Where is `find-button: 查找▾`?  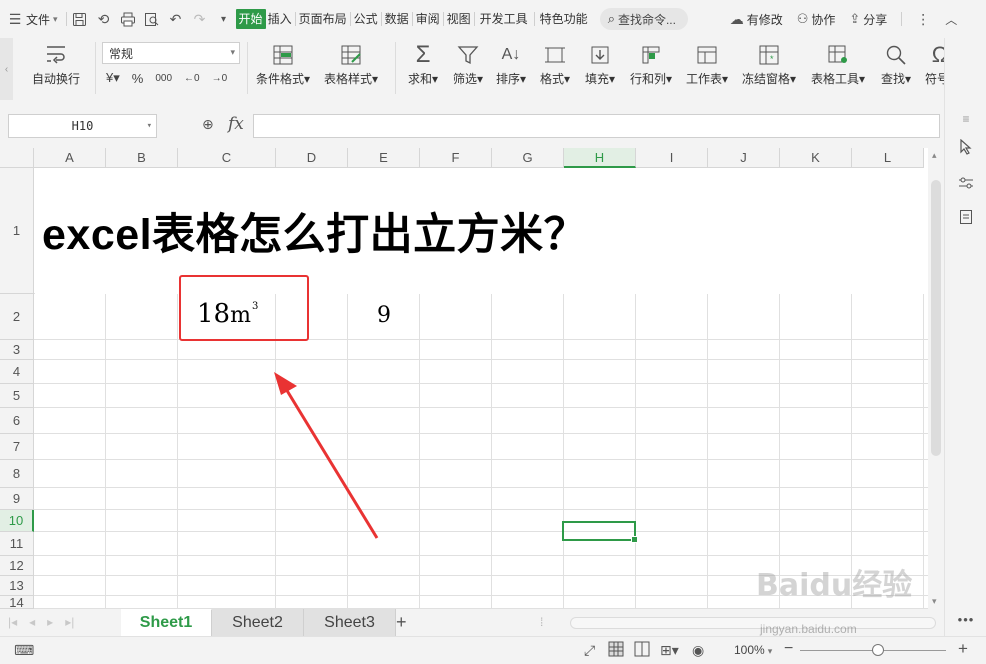
find-button: 查找▾ is located at coordinates (896, 64).